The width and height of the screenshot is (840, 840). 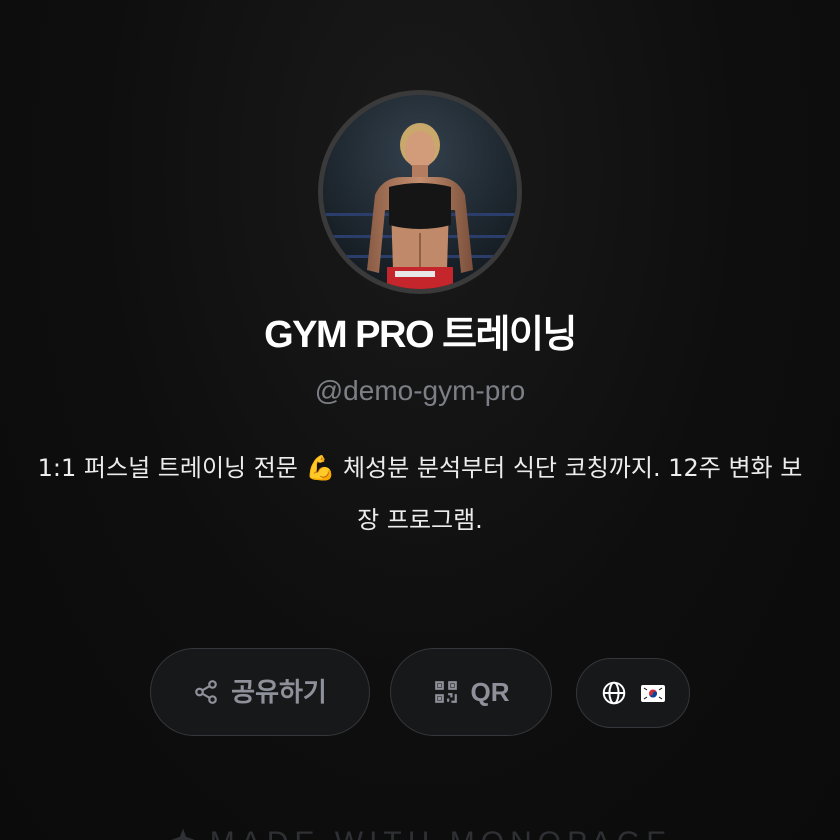 What do you see at coordinates (490, 692) in the screenshot?
I see `qr-label: QR` at bounding box center [490, 692].